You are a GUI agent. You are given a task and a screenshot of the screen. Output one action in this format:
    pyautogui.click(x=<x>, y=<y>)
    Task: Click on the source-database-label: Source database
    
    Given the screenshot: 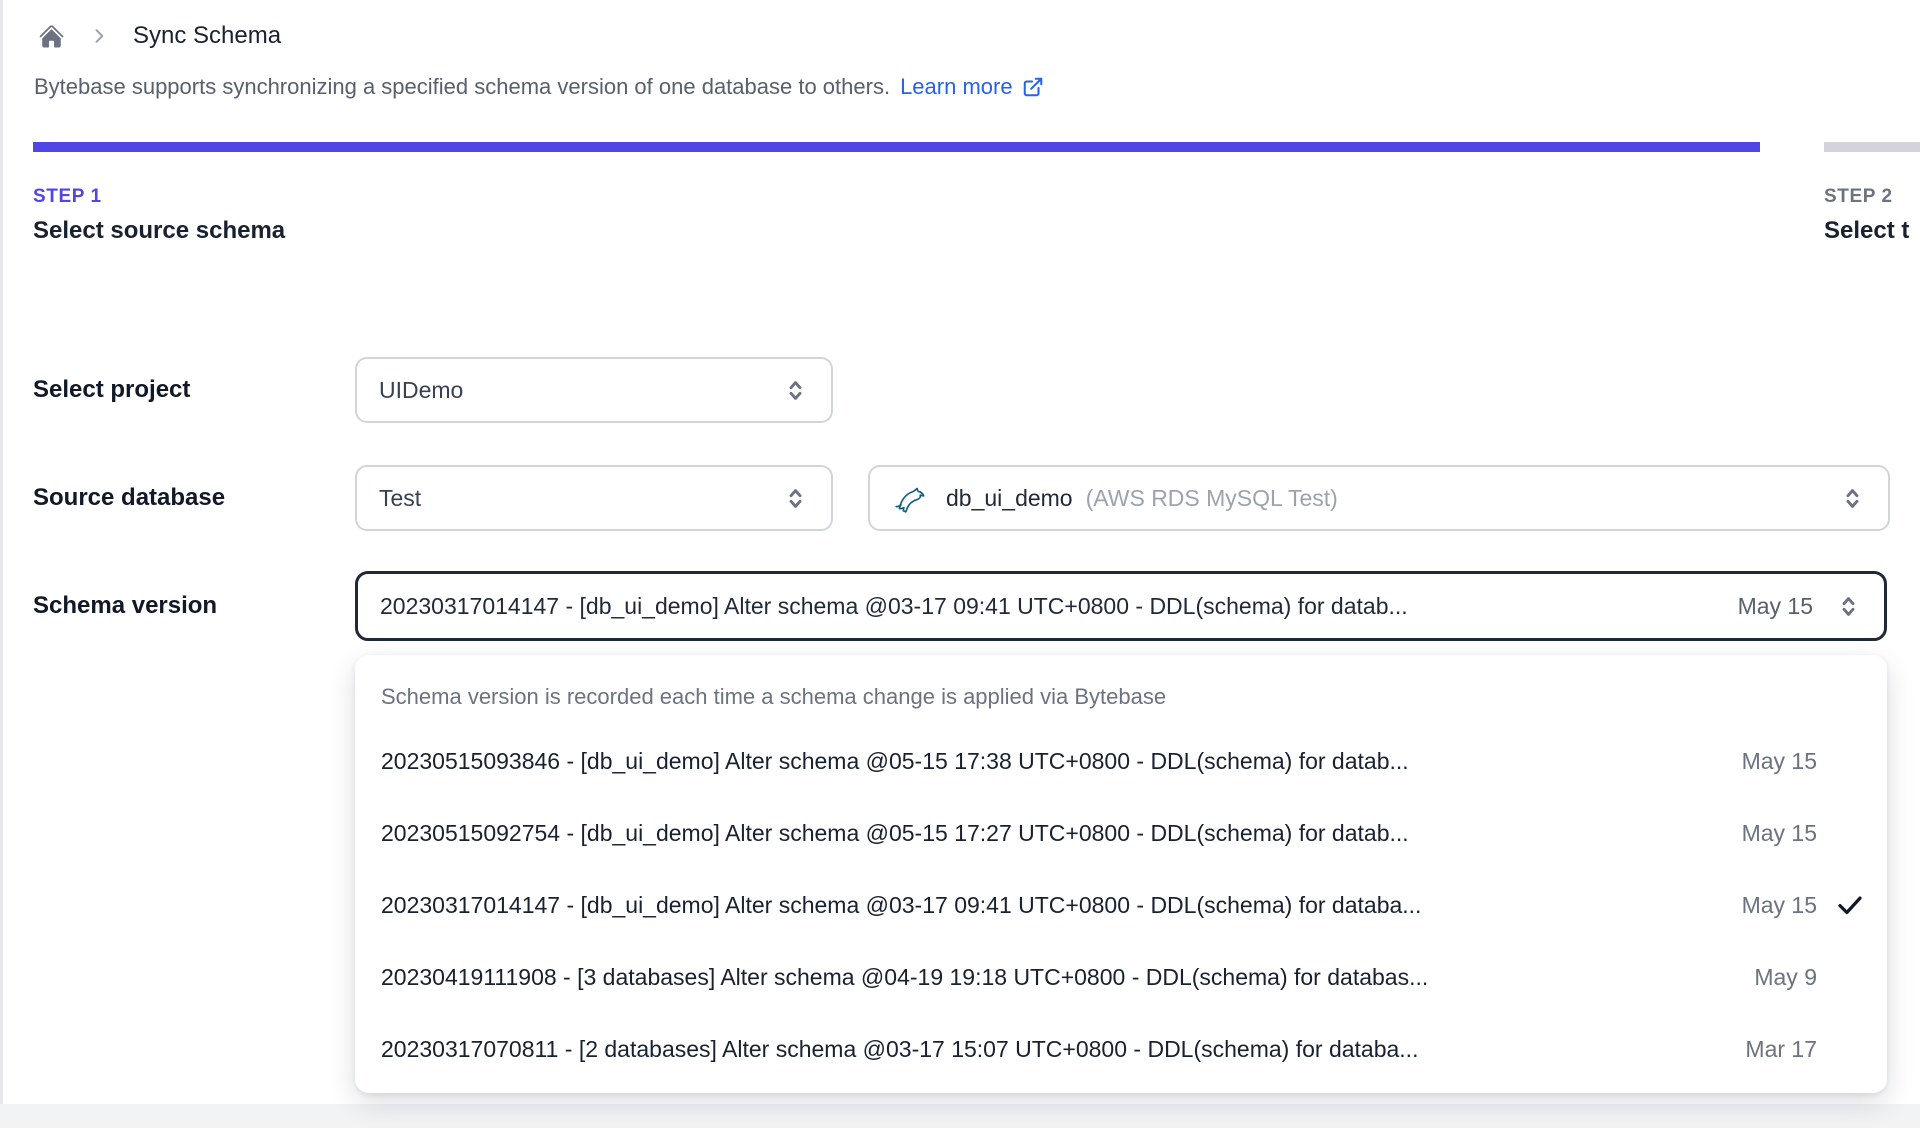 What is the action you would take?
    pyautogui.click(x=129, y=497)
    